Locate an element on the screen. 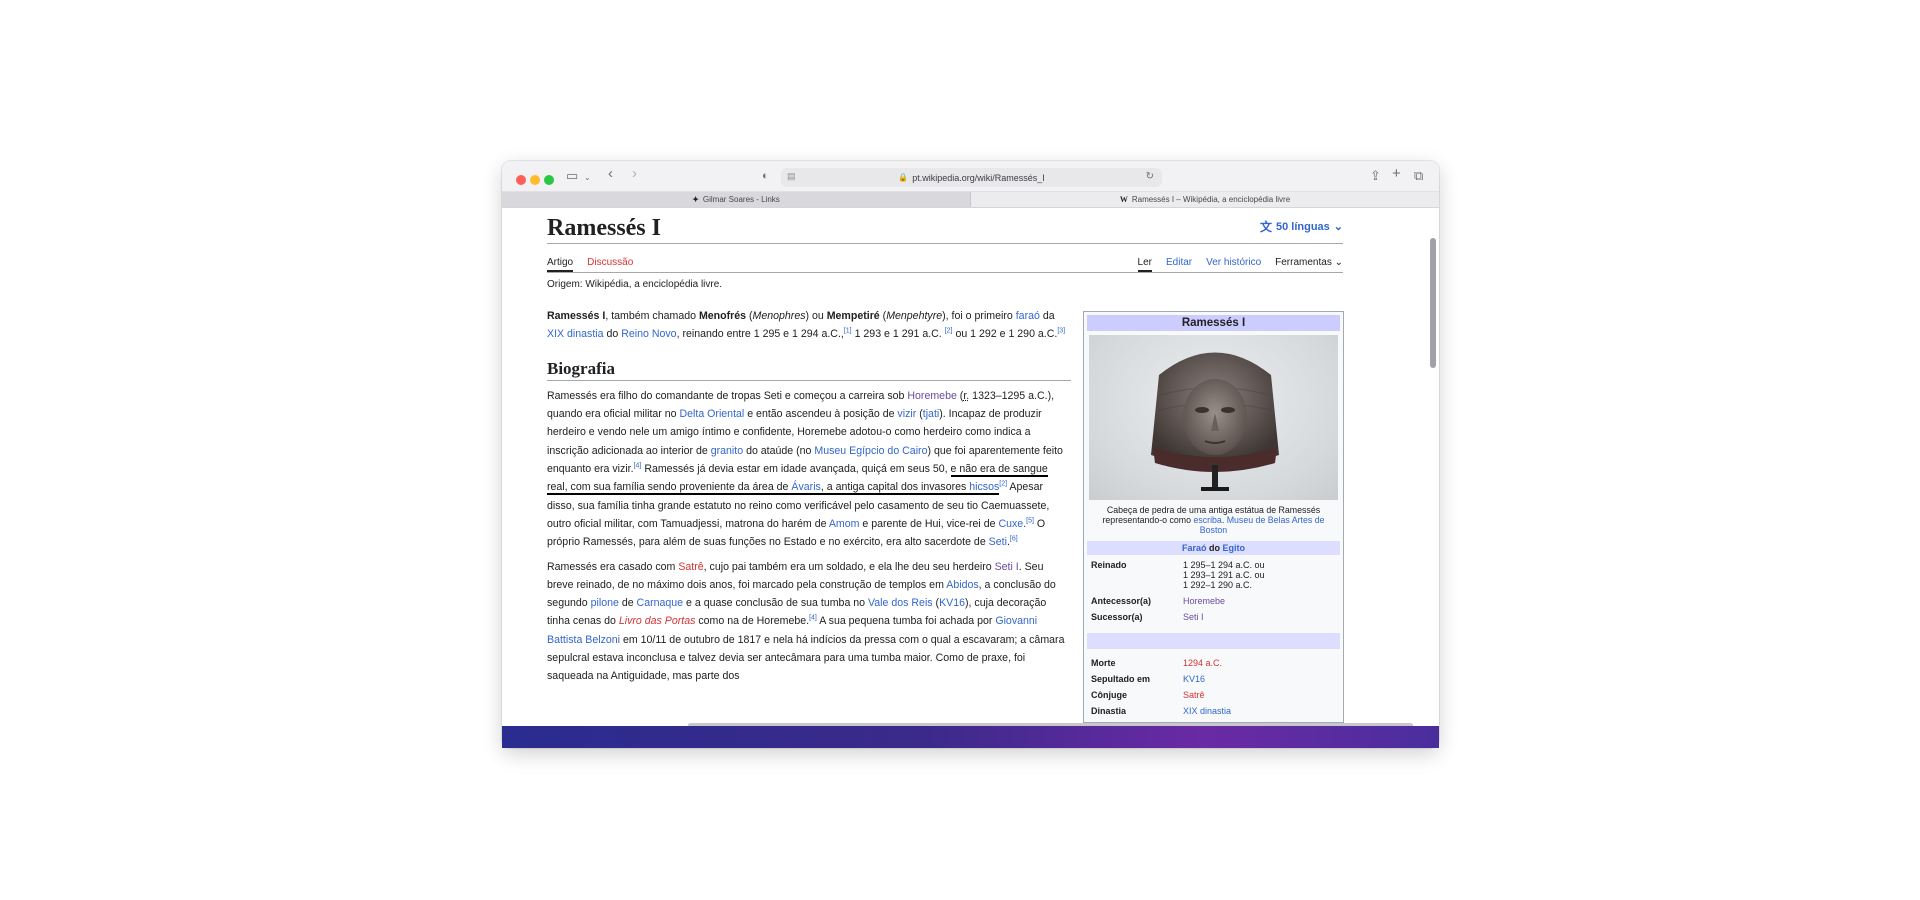  infobox-row-conjuge: Cônjuge Satrê is located at coordinates (1213, 695).